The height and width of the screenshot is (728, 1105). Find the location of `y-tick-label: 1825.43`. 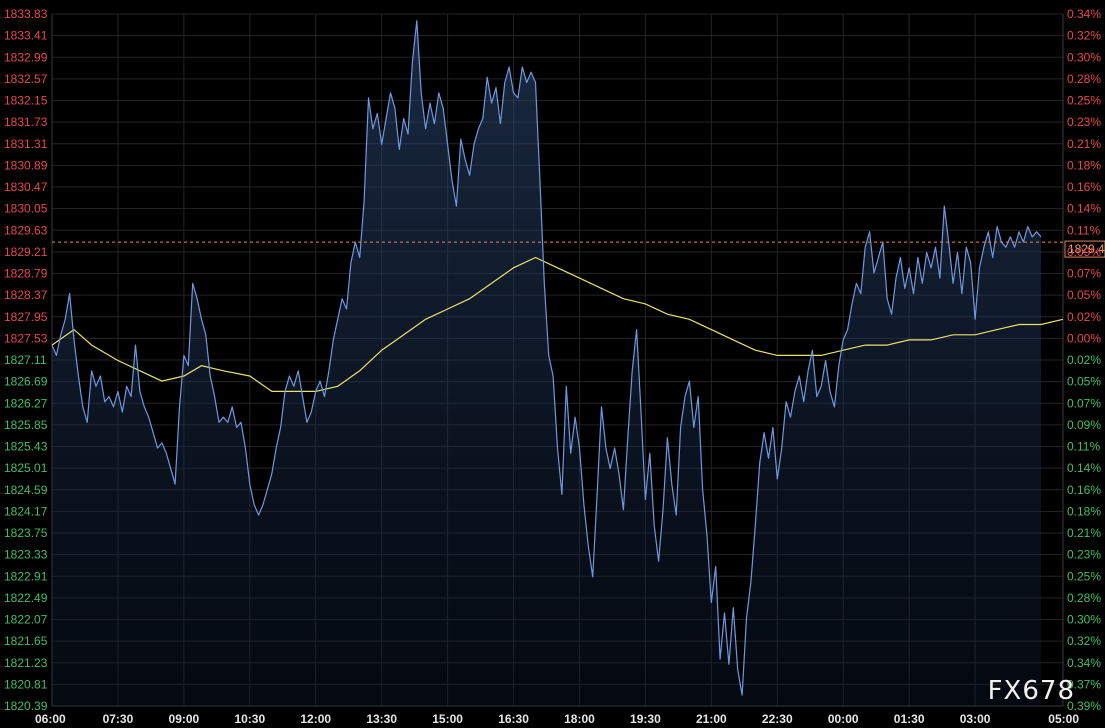

y-tick-label: 1825.43 is located at coordinates (26, 447).